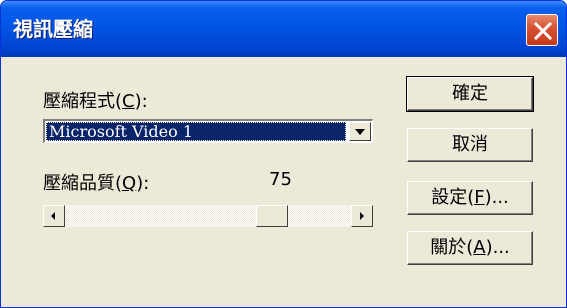  What do you see at coordinates (470, 145) in the screenshot?
I see `cancel-button: 取消` at bounding box center [470, 145].